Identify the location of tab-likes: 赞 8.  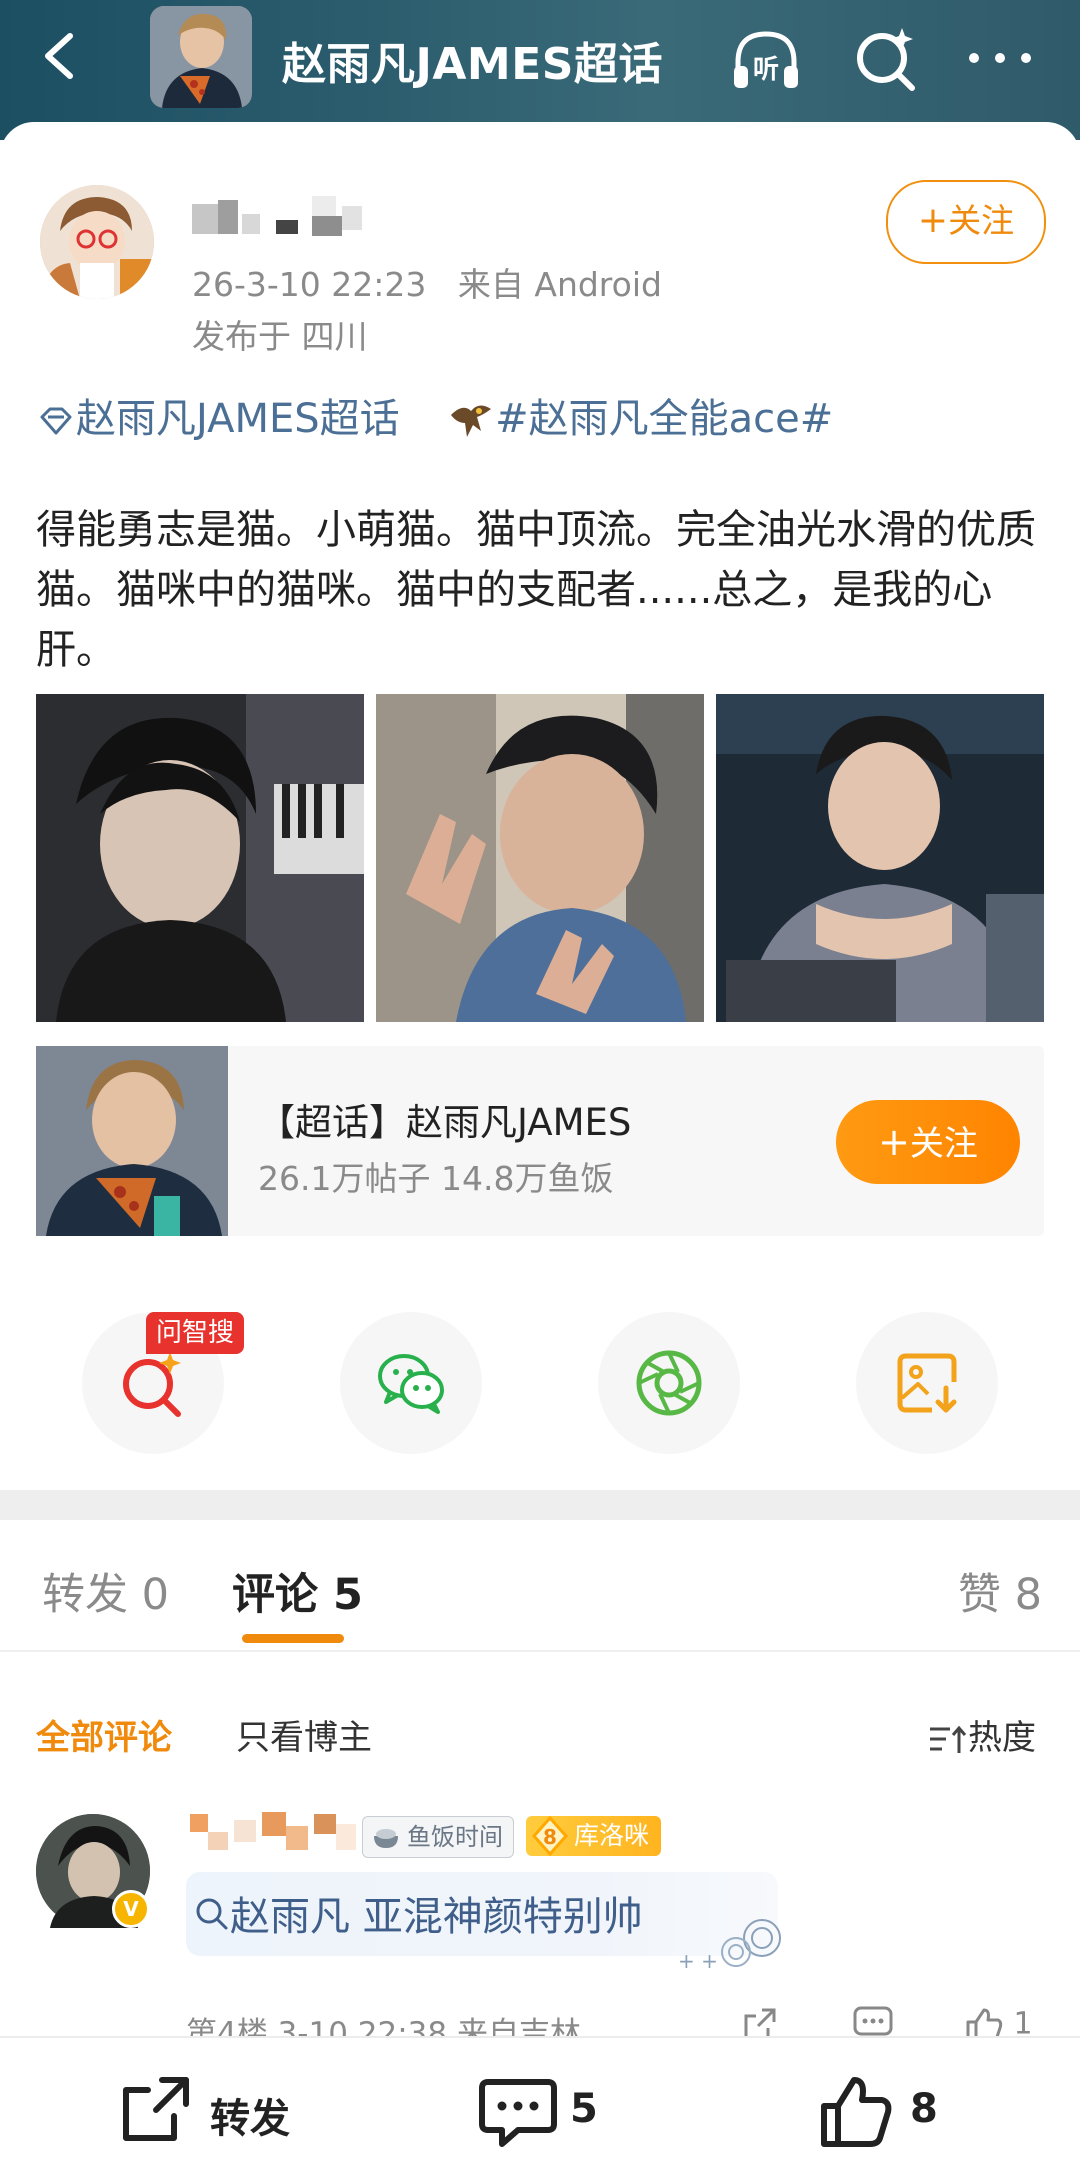
(1000, 1591).